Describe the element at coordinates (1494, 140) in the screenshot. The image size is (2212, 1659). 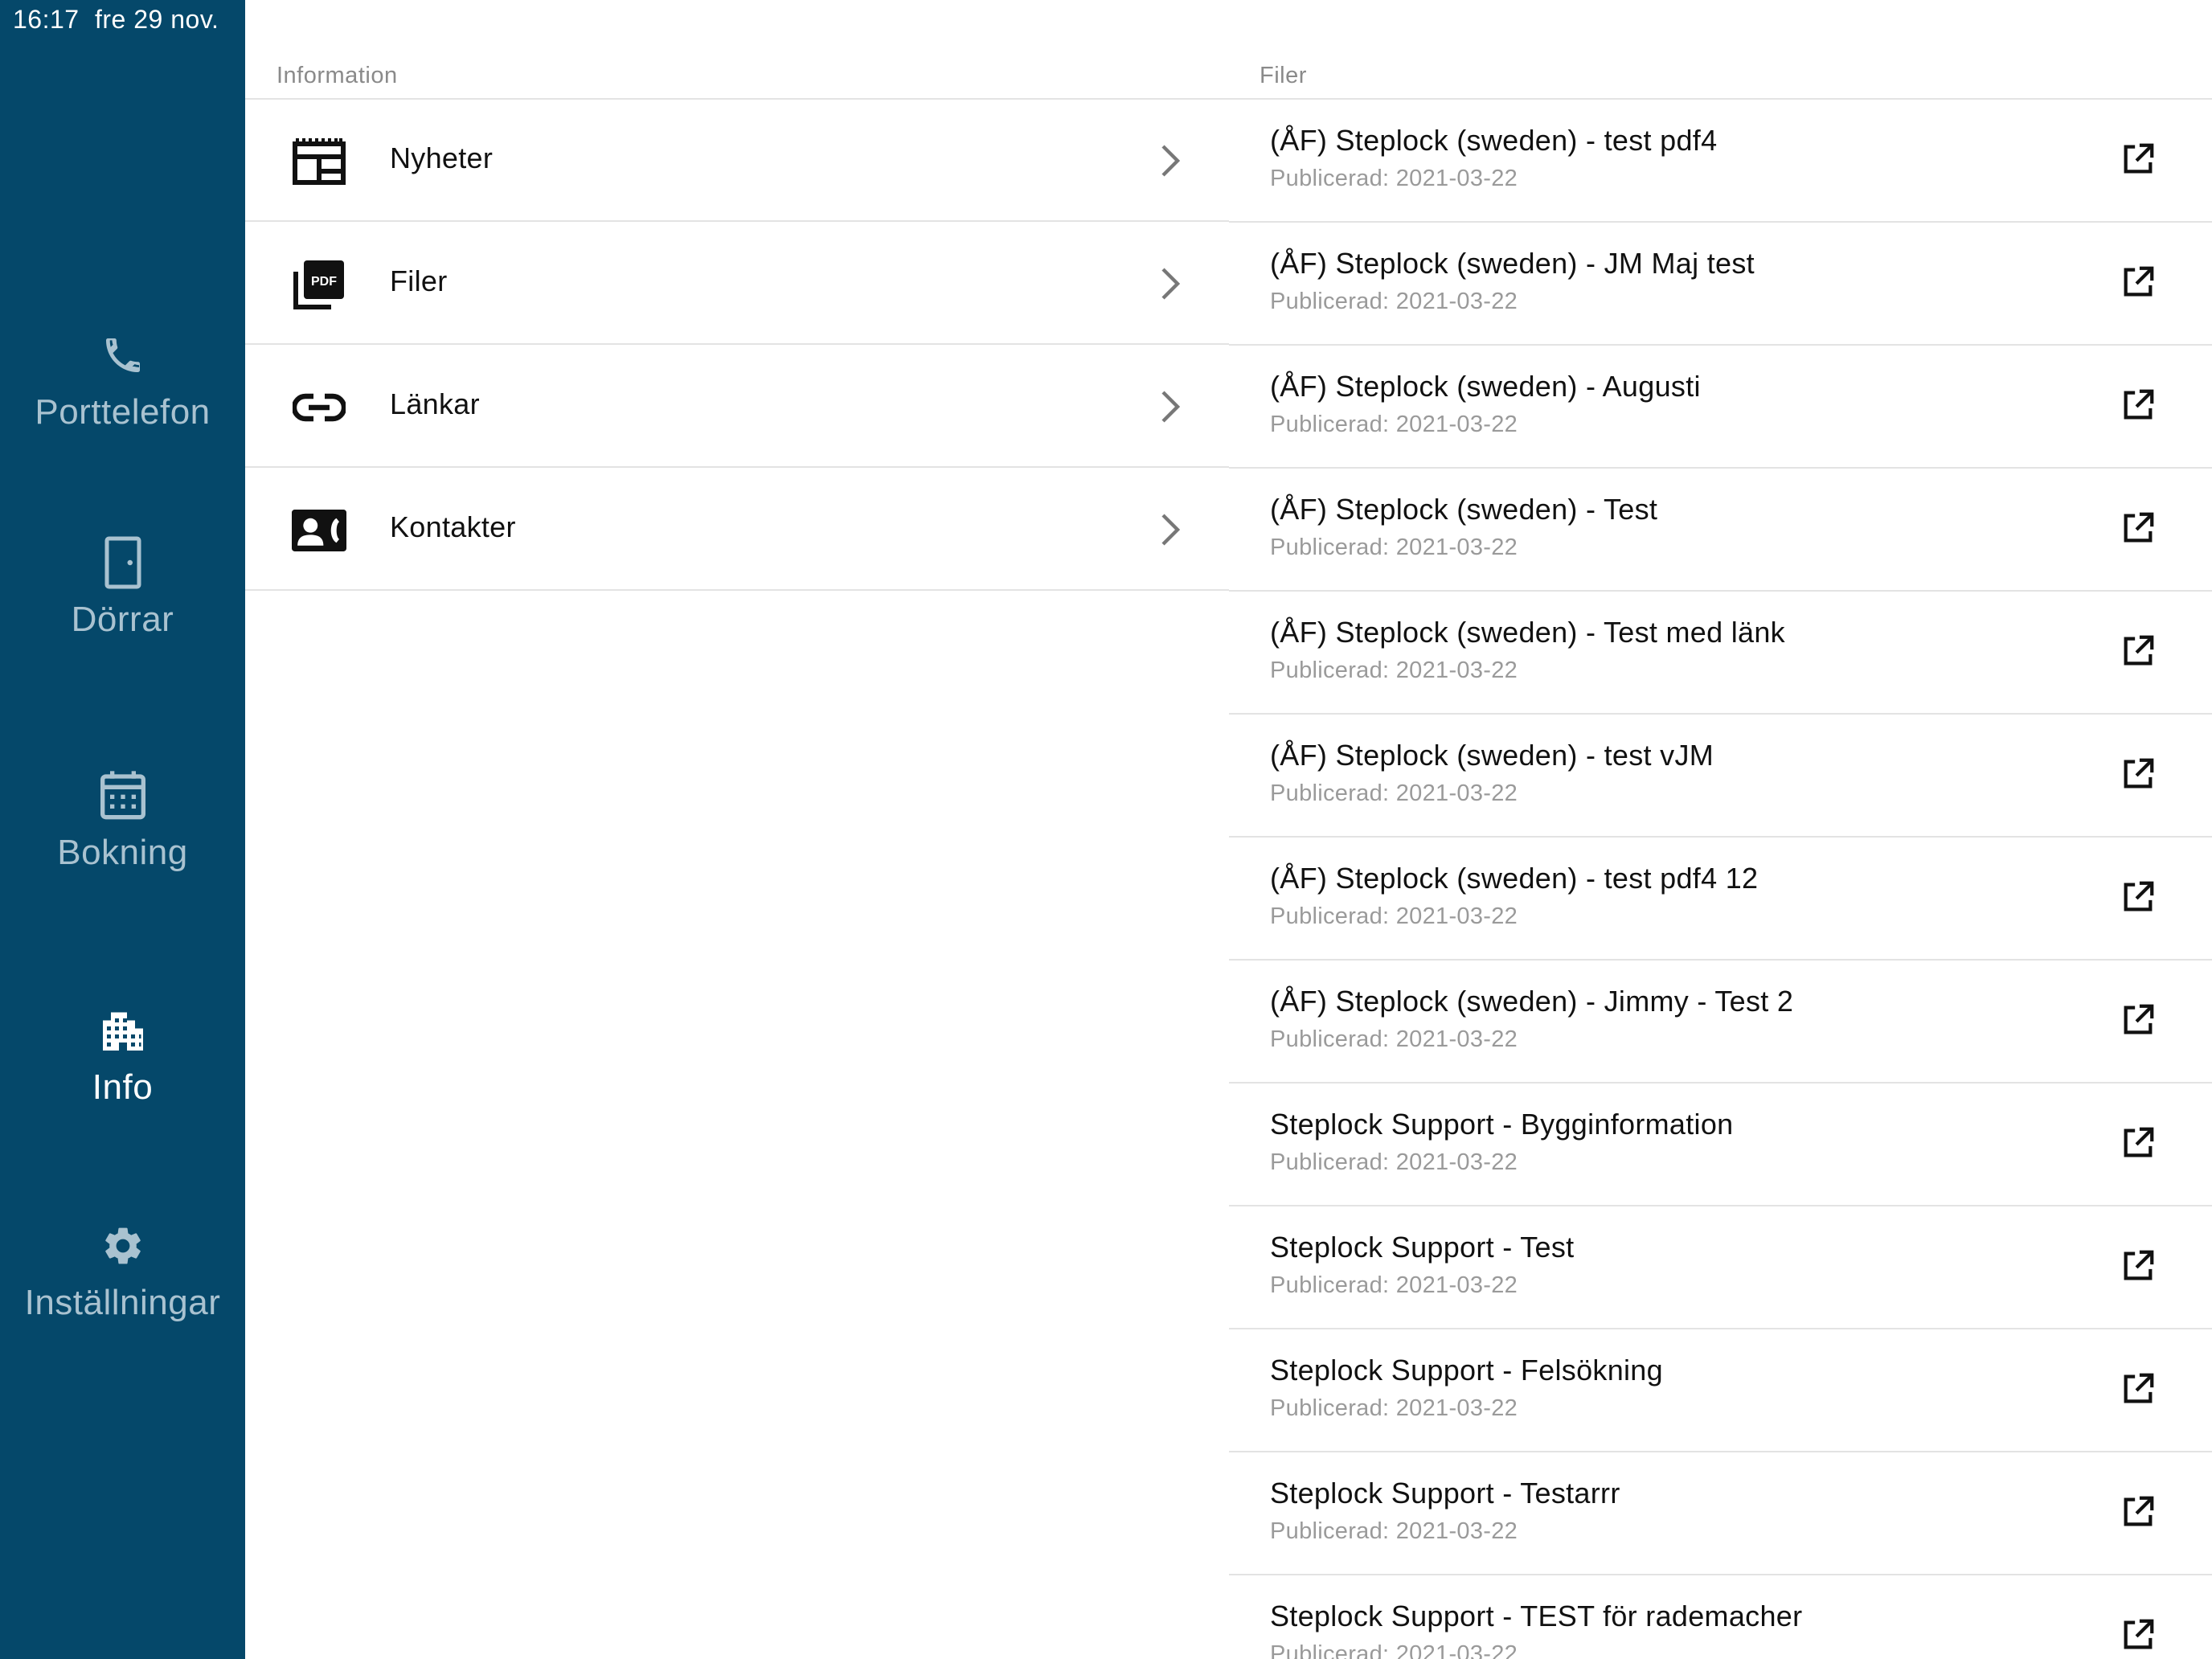
I see `file-title: (ÅF) Steplock (sweden) - test pdf4` at that location.